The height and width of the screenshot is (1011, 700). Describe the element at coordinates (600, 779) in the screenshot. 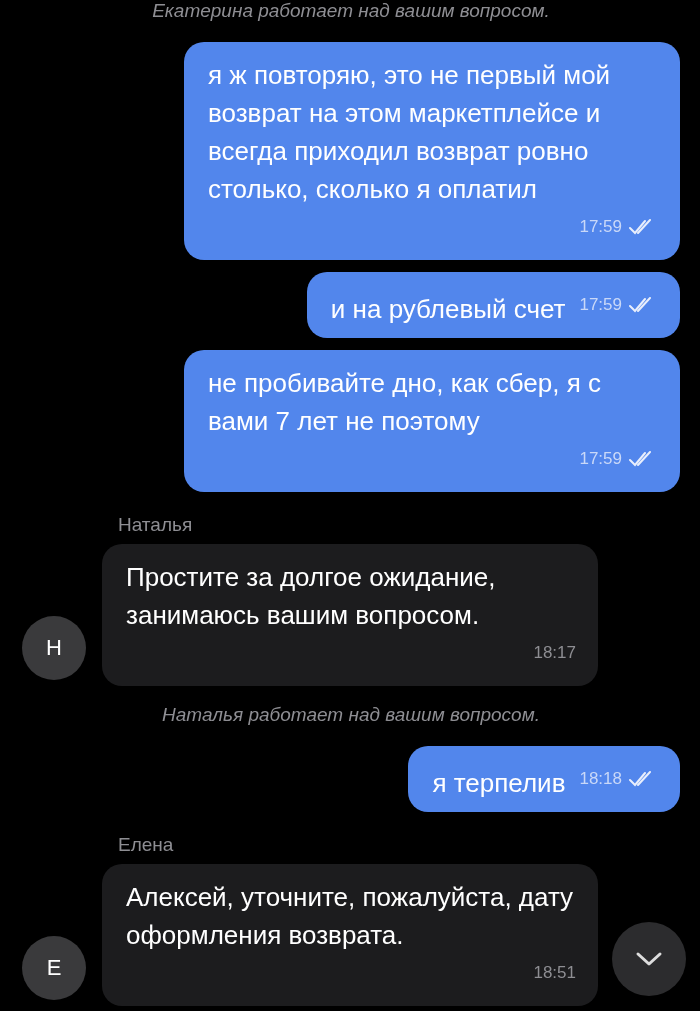

I see `message-time: 18:18` at that location.